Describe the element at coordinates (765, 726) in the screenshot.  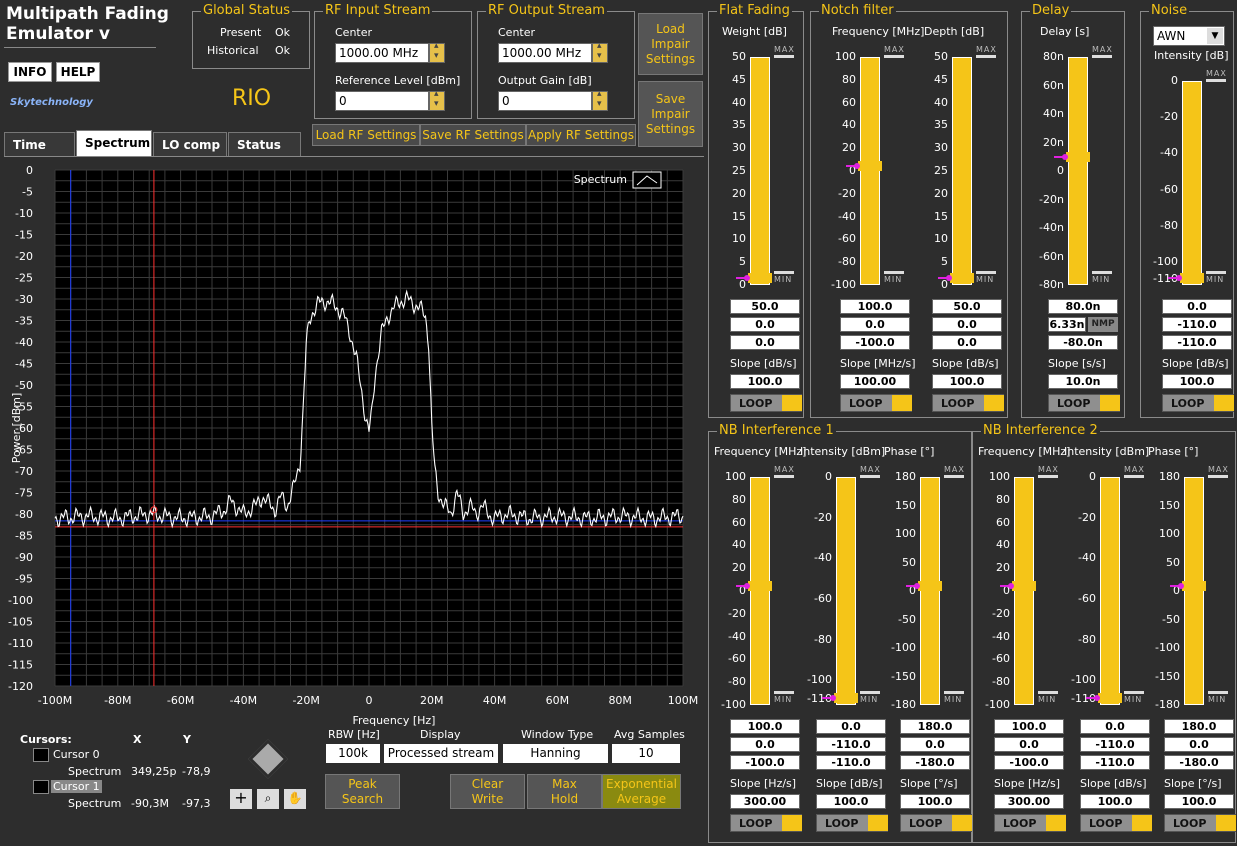
I see `nb1-freq-value-1: 100.0` at that location.